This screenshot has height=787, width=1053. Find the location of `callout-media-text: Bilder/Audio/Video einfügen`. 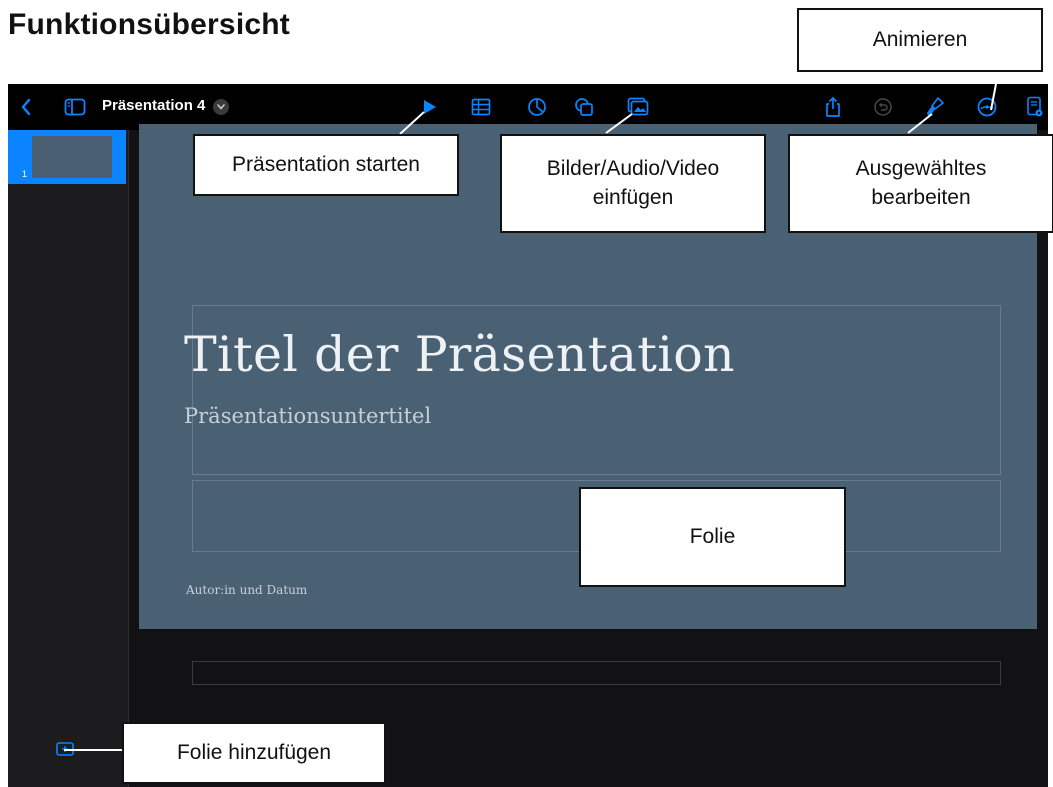

callout-media-text: Bilder/Audio/Video einfügen is located at coordinates (633, 183).